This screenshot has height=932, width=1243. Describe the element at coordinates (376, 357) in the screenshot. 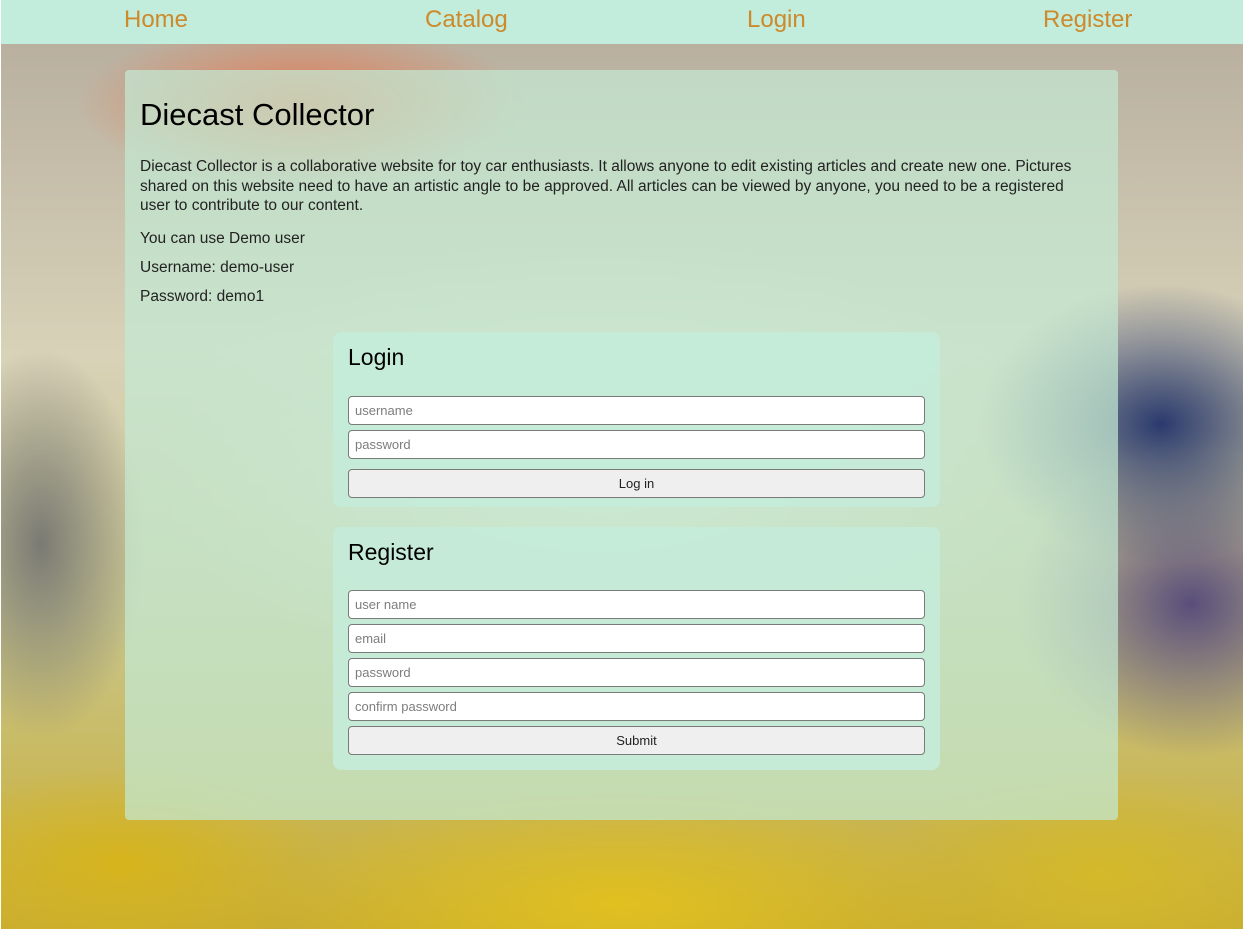

I see `login-title: Login` at that location.